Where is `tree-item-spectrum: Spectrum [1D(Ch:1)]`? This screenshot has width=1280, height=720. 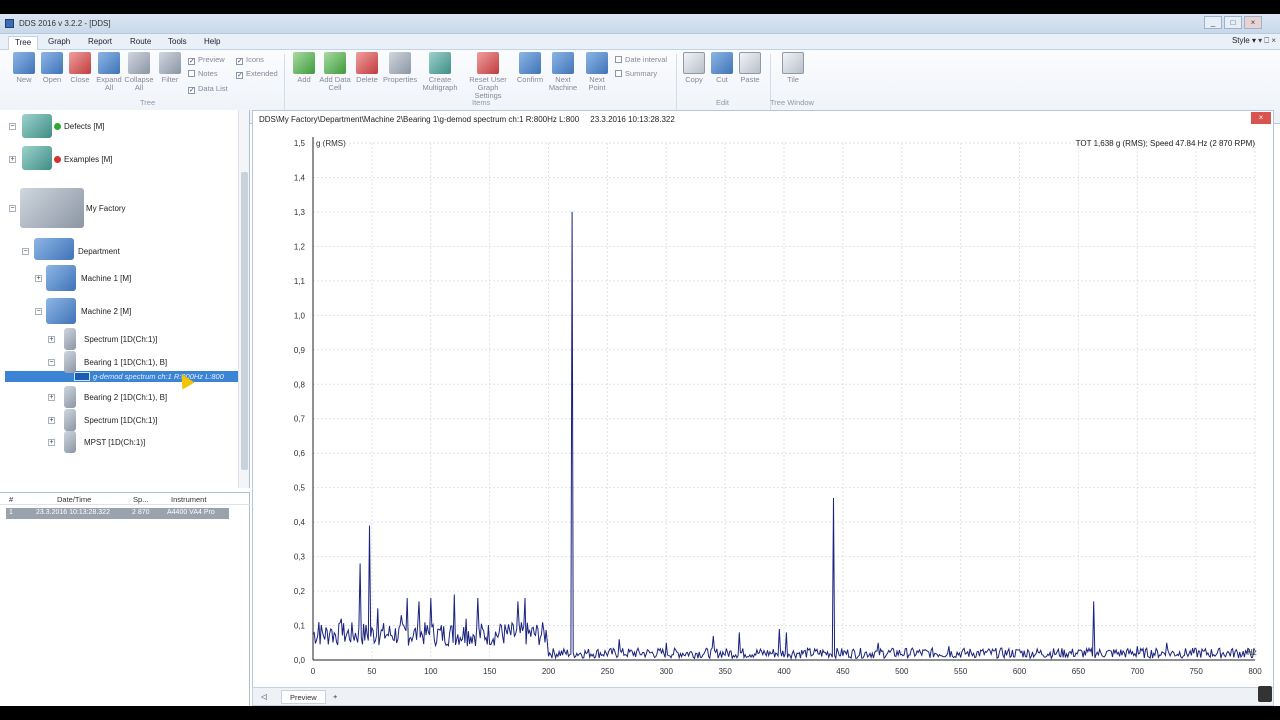 tree-item-spectrum: Spectrum [1D(Ch:1)] is located at coordinates (120, 339).